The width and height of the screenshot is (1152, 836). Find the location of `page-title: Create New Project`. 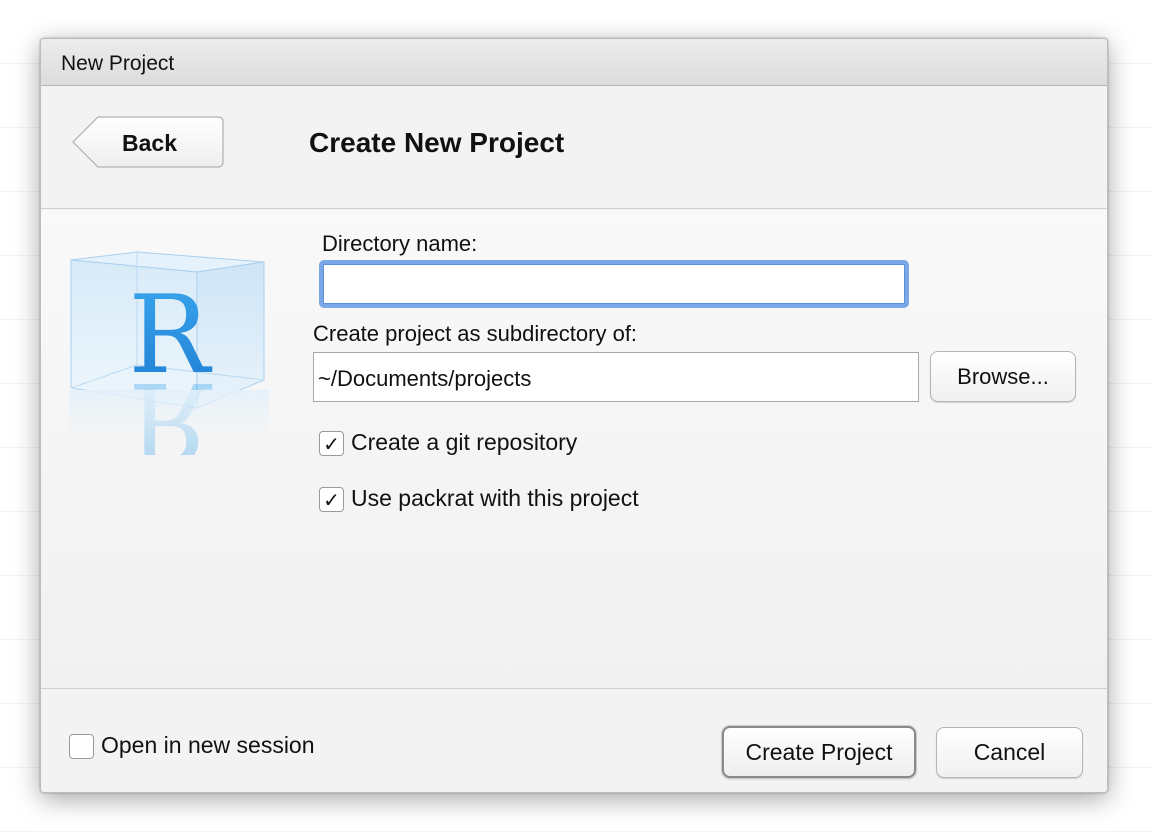

page-title: Create New Project is located at coordinates (437, 142).